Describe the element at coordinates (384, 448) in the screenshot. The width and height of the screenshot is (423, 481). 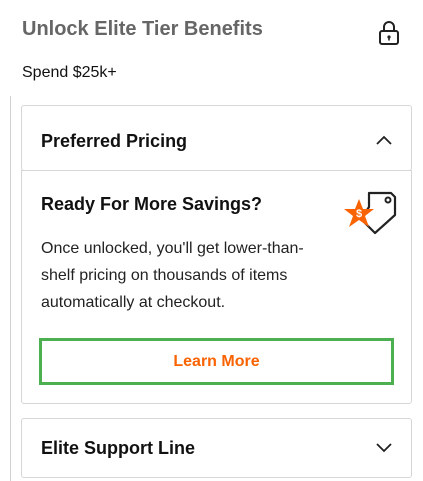
I see `chevron-down-icon` at that location.